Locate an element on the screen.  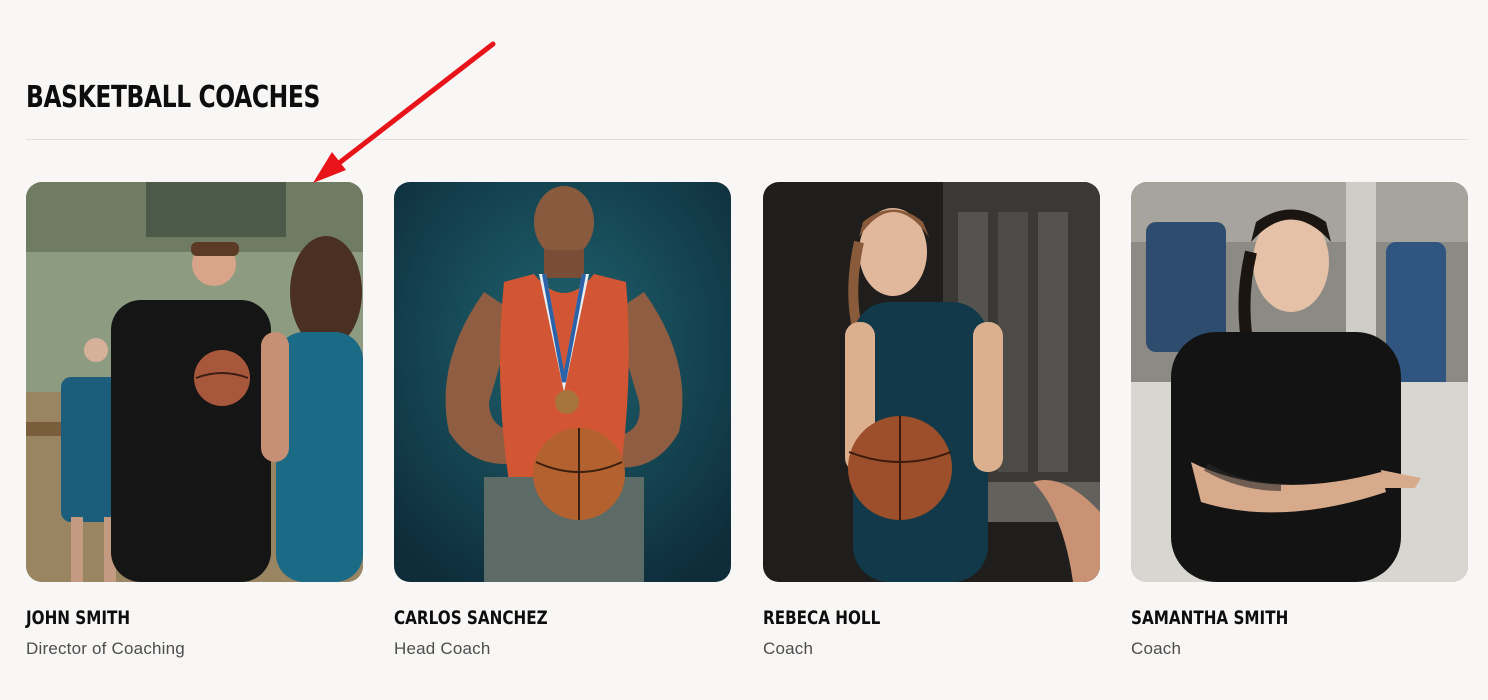
coach-name: SAMANTHA SMITH is located at coordinates (1210, 618).